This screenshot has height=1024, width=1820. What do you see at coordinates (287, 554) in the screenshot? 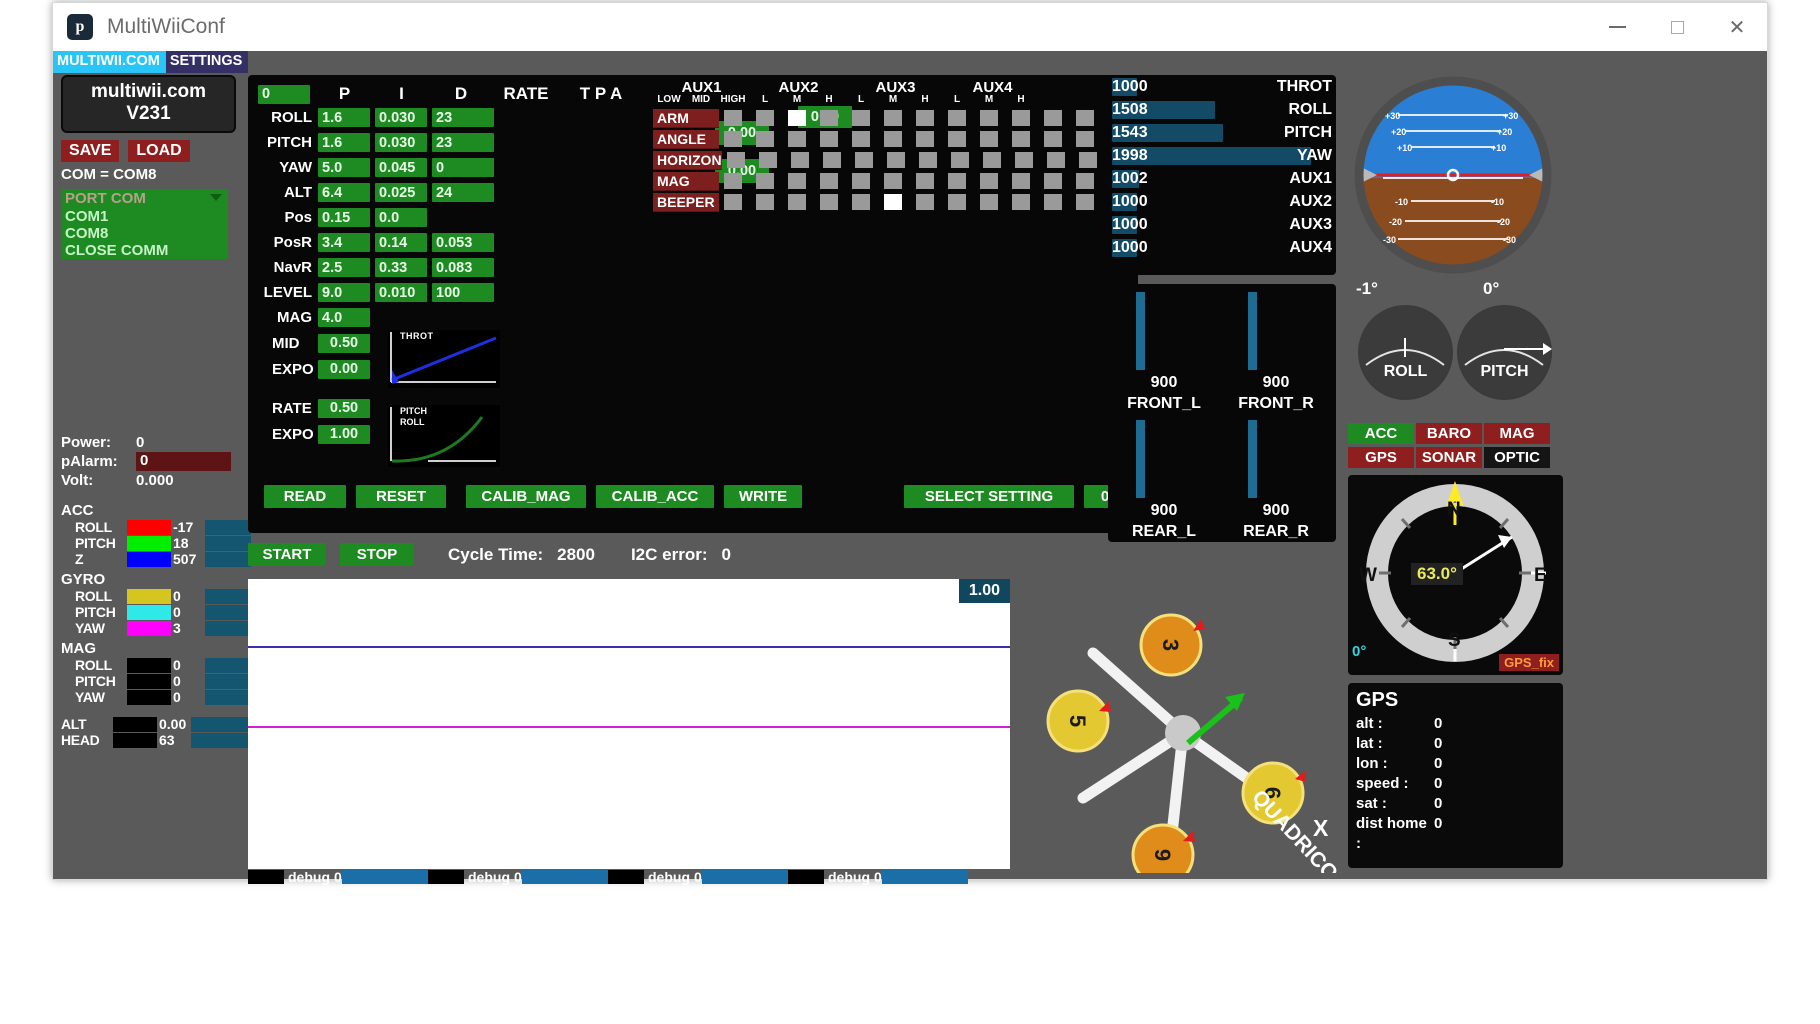
I see `start-button: START` at bounding box center [287, 554].